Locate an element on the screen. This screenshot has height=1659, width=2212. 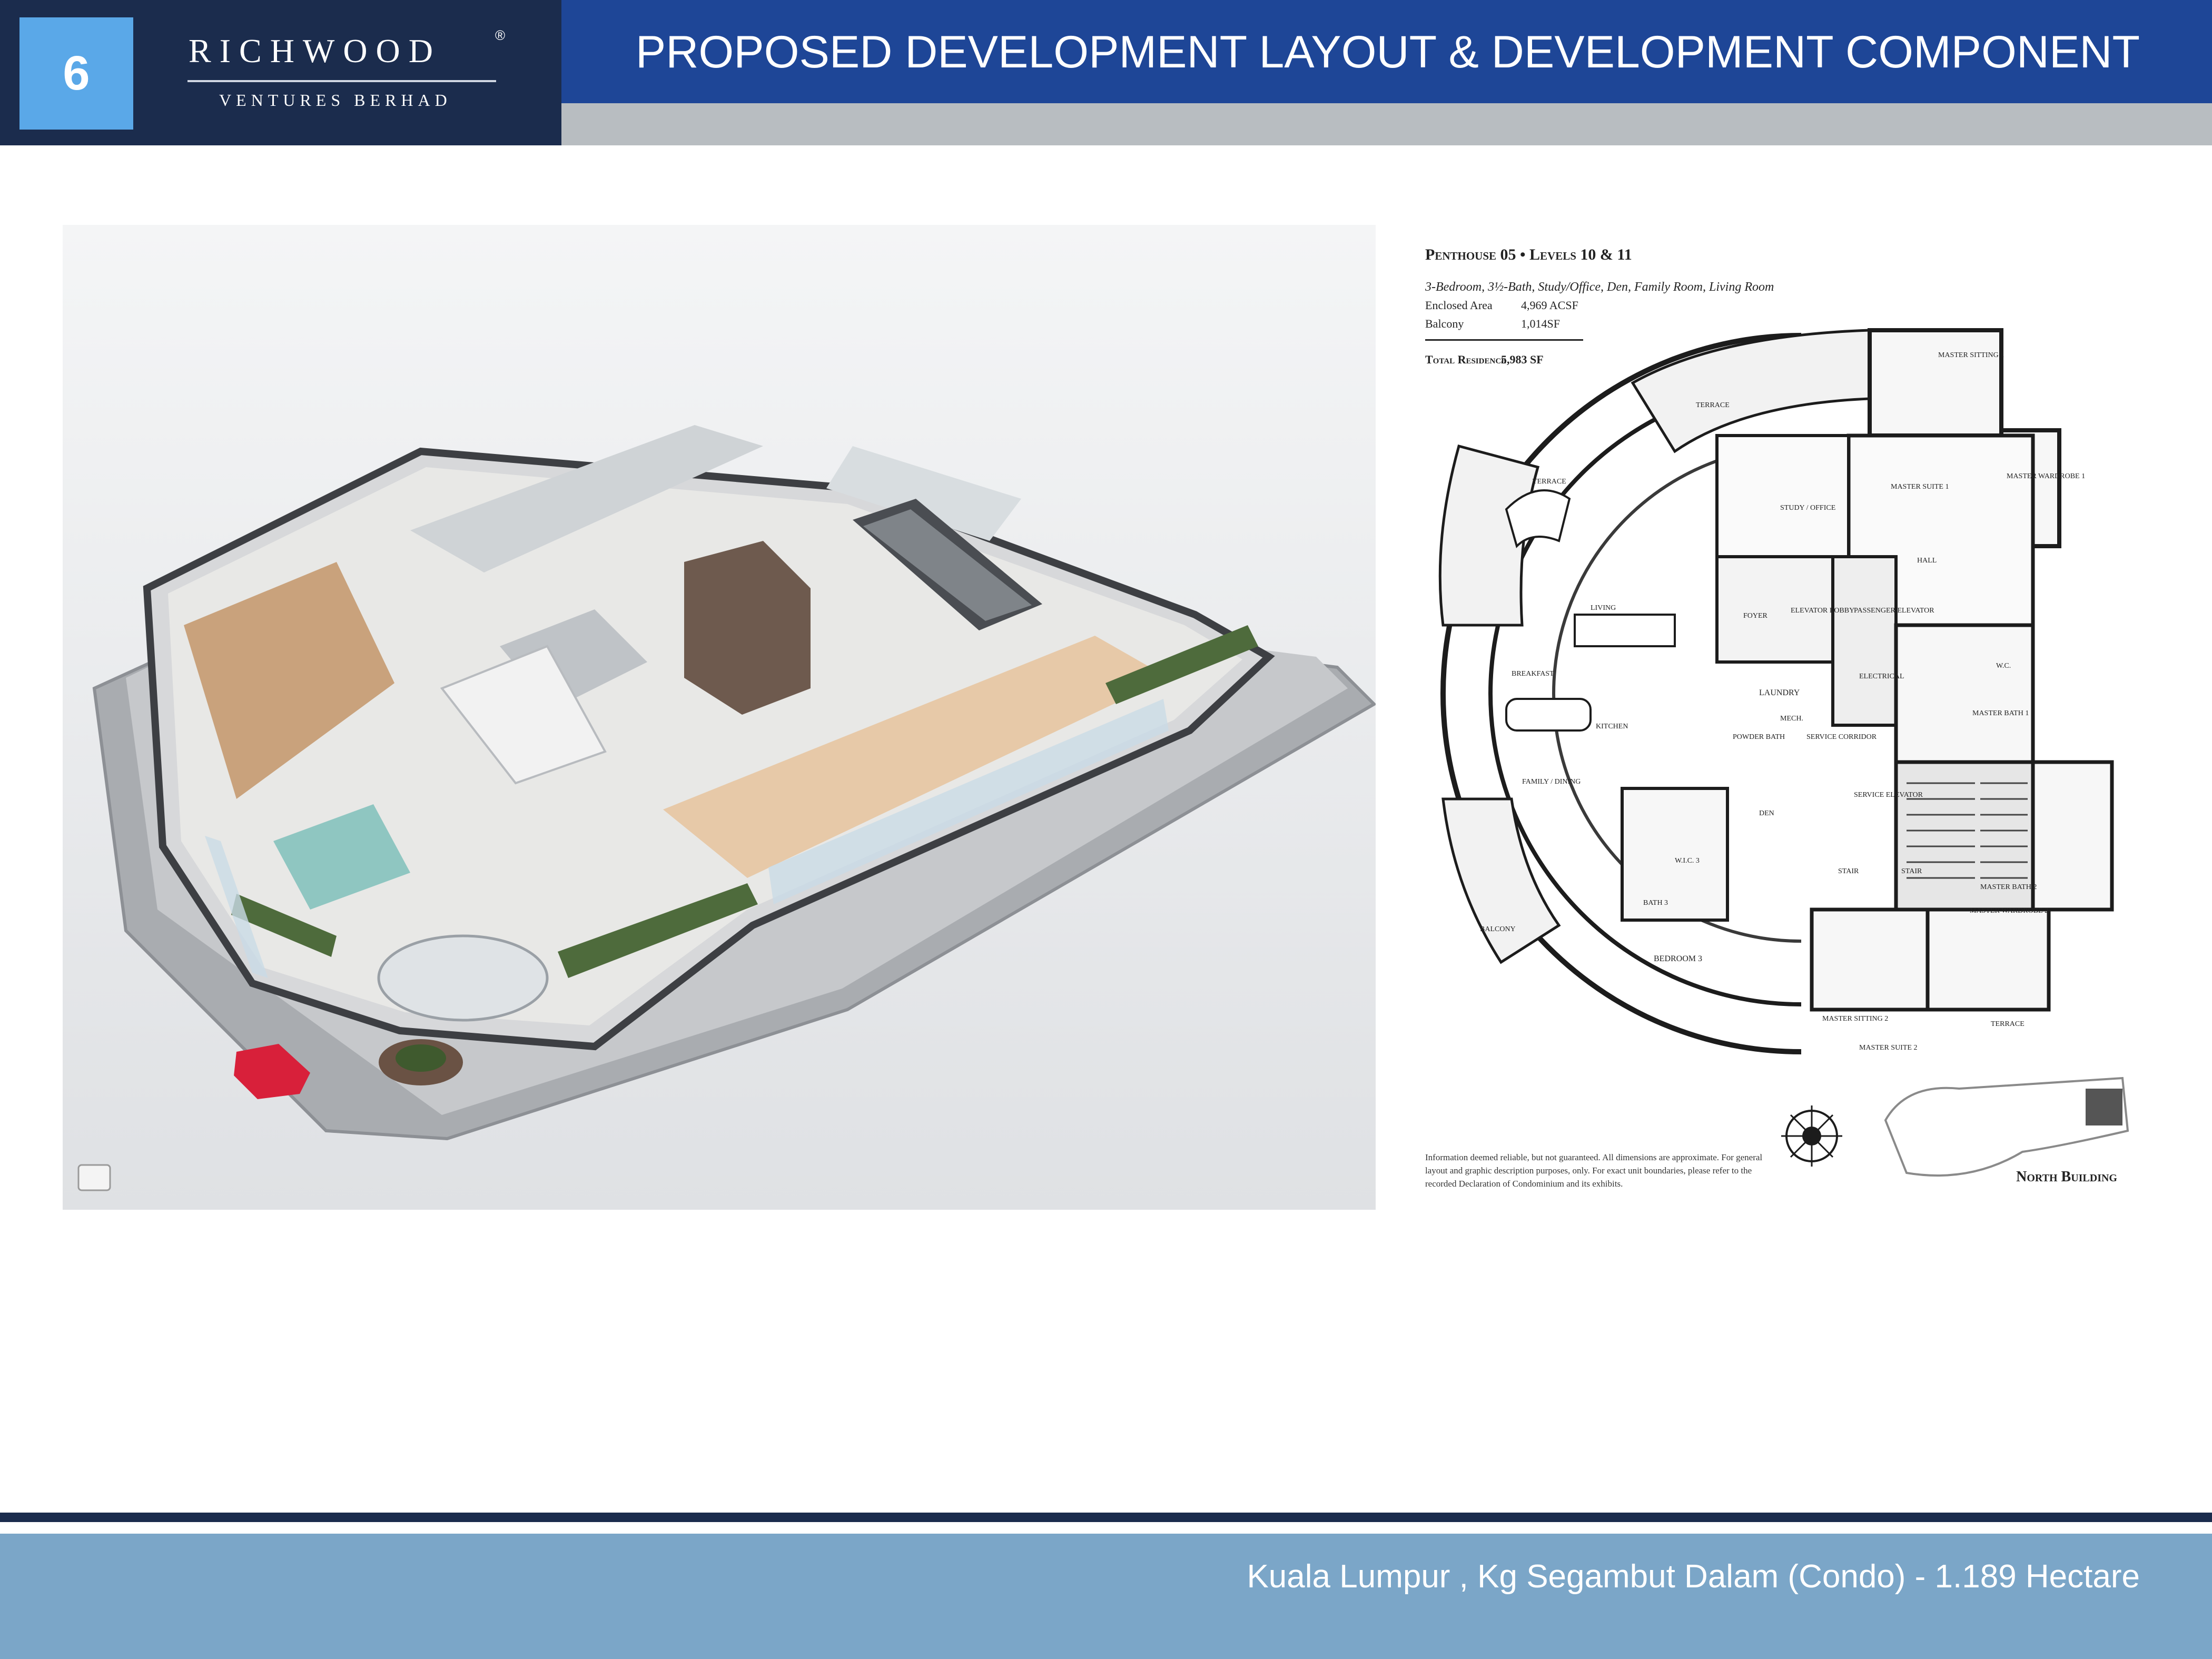
room-label: MASTER SITTING 2 is located at coordinates (1855, 1019).